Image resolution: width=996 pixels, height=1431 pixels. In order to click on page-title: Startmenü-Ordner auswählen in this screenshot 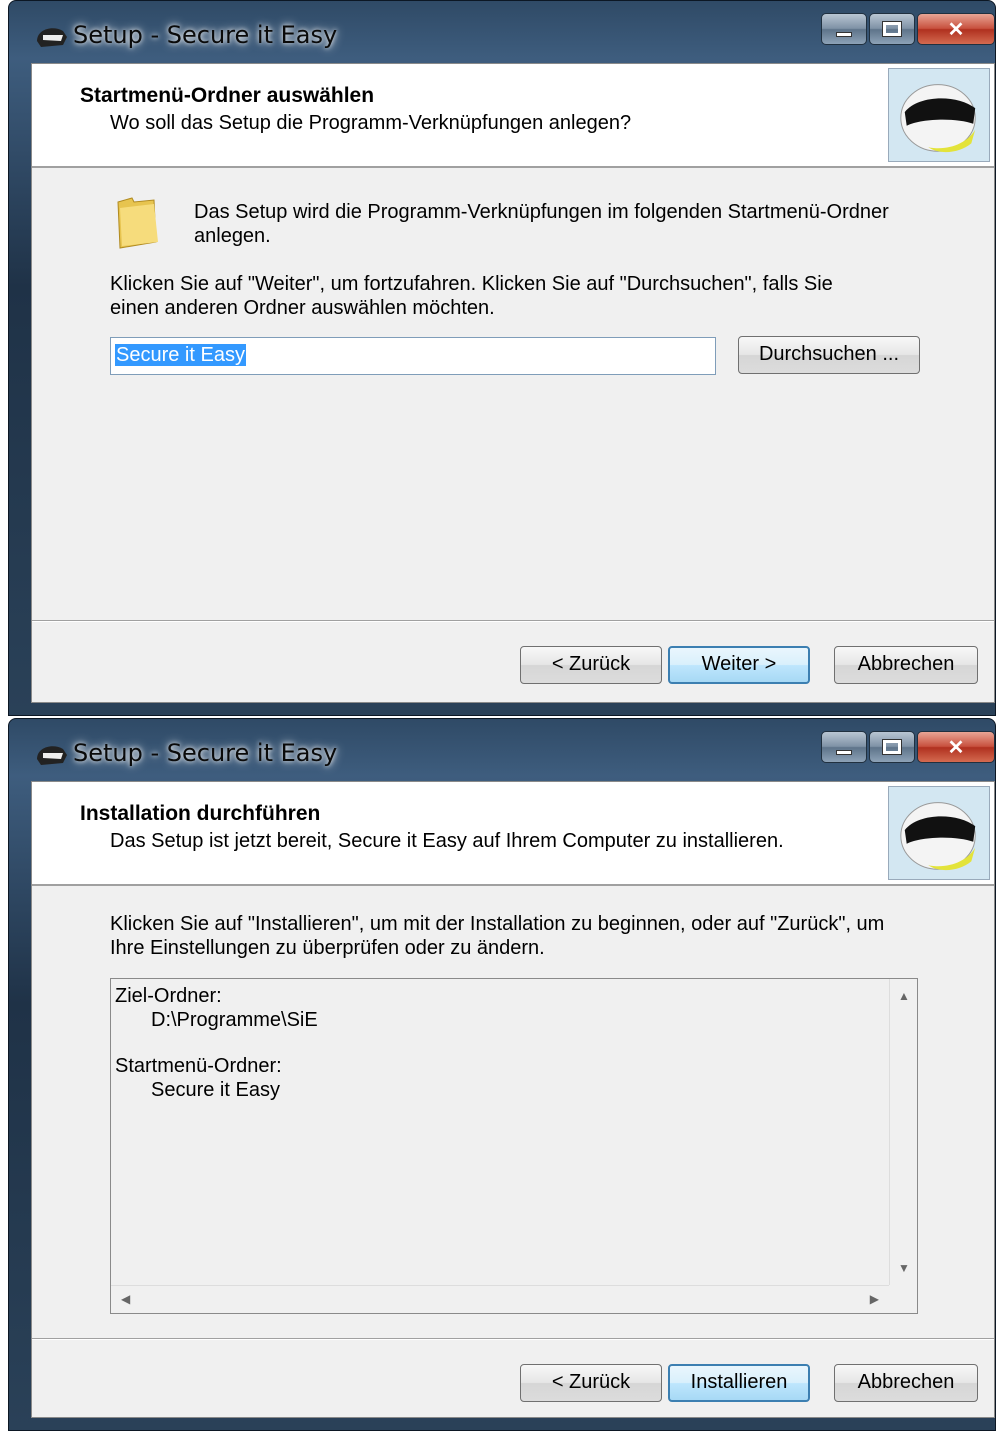, I will do `click(227, 95)`.